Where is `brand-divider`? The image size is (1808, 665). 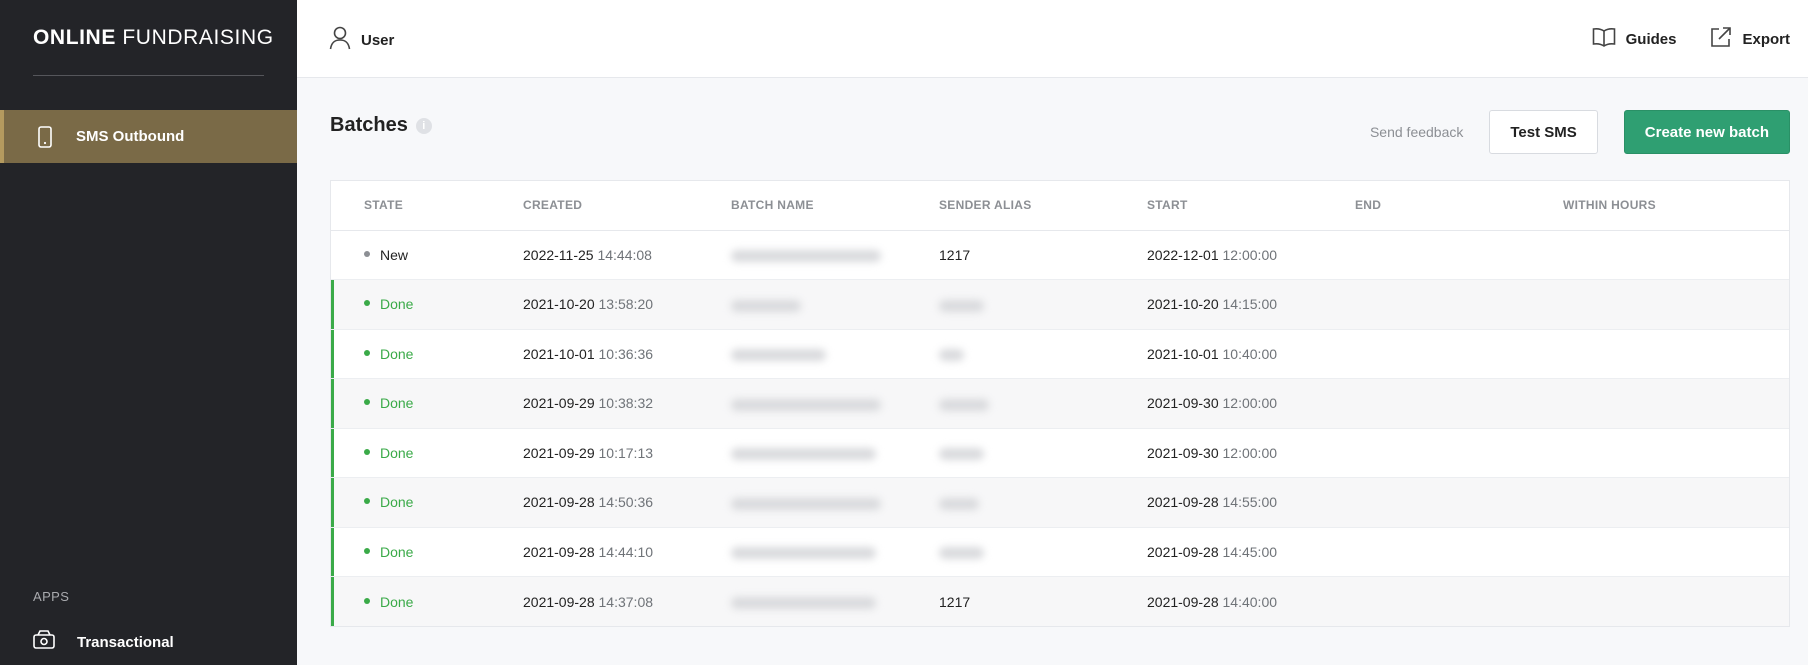
brand-divider is located at coordinates (148, 75).